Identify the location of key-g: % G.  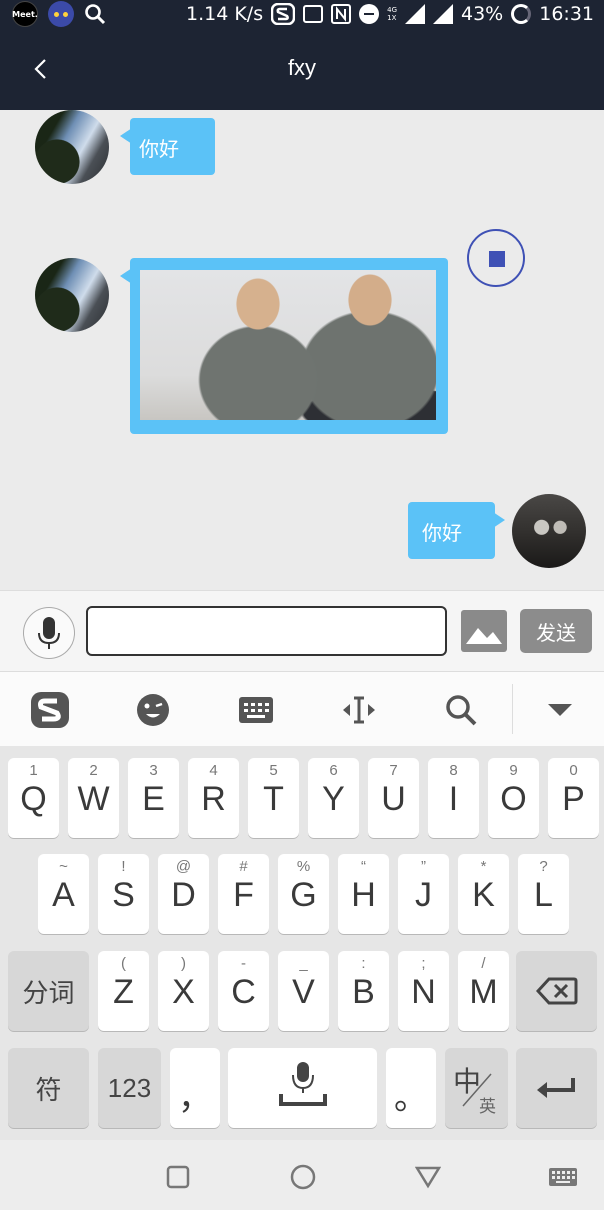
(303, 894).